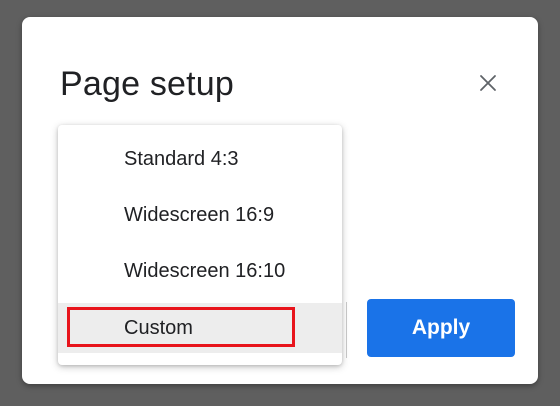 This screenshot has height=406, width=560. Describe the element at coordinates (158, 327) in the screenshot. I see `menu-item-label: Custom` at that location.